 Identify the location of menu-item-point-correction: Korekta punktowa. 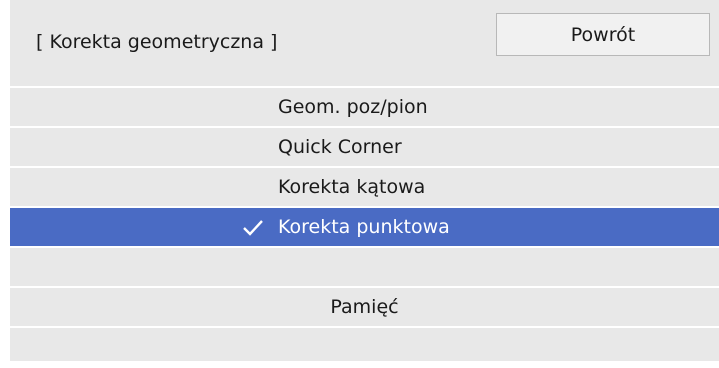
(364, 228).